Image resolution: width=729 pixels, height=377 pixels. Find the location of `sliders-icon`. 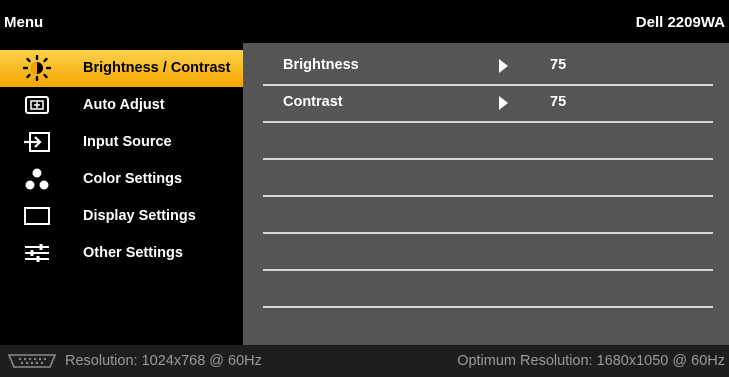

sliders-icon is located at coordinates (37, 253).